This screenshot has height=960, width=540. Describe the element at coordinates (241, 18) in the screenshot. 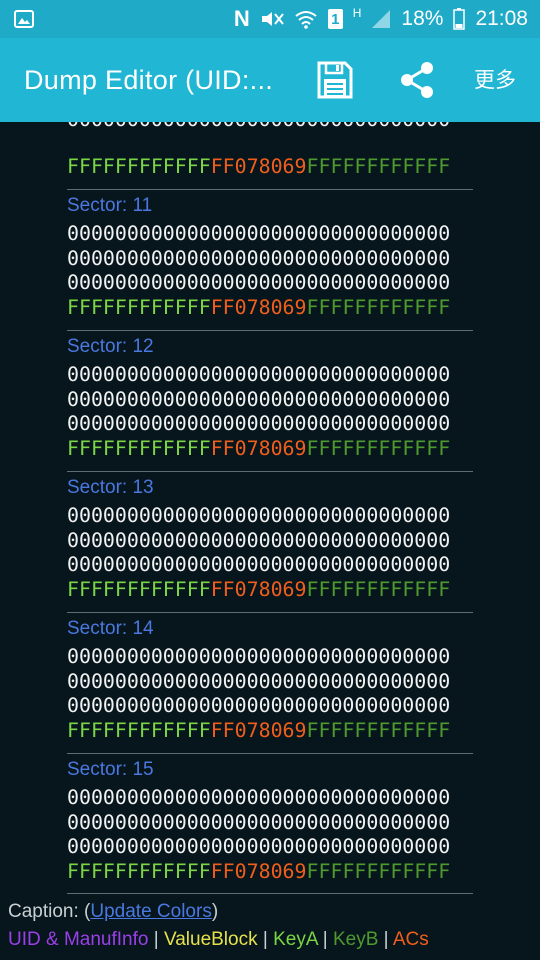

I see `nfc-icon: N` at that location.